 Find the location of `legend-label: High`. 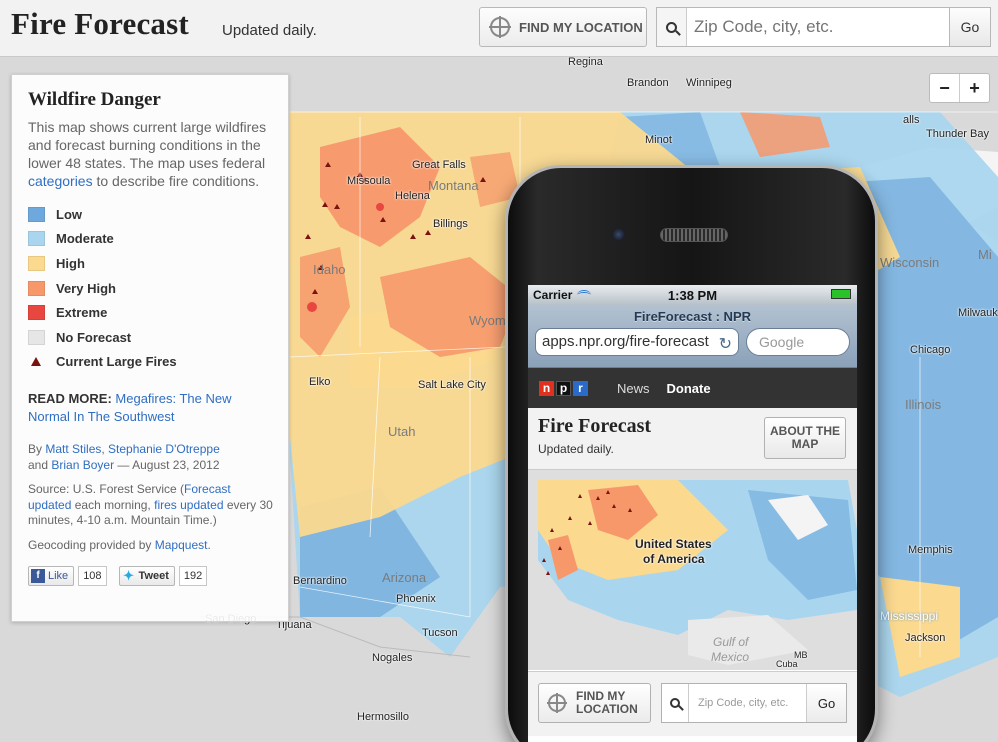

legend-label: High is located at coordinates (70, 263).